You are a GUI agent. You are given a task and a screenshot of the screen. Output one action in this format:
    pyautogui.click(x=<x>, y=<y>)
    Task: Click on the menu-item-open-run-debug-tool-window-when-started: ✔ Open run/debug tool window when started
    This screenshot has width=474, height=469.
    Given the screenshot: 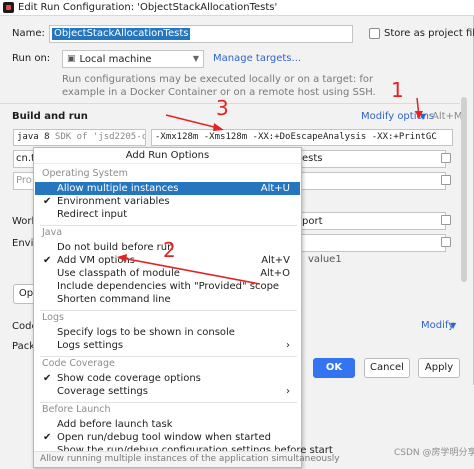 What is the action you would take?
    pyautogui.click(x=167, y=437)
    